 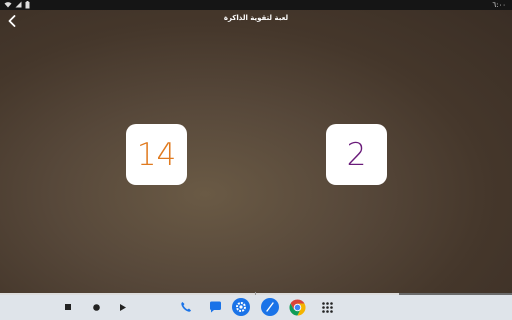 What do you see at coordinates (256, 5) in the screenshot?
I see `status-bar: ٦:٠٠` at bounding box center [256, 5].